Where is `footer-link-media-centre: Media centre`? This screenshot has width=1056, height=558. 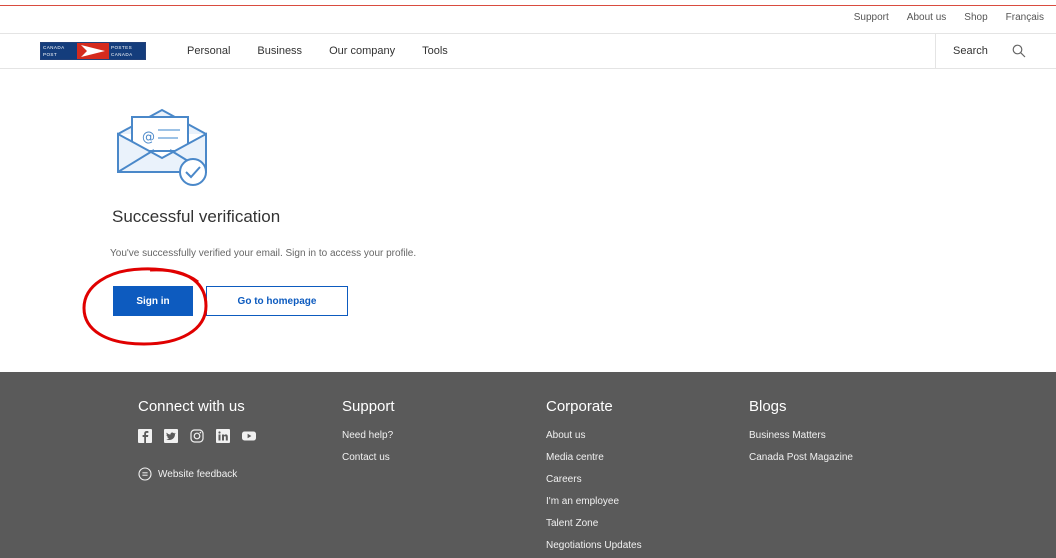
footer-link-media-centre: Media centre is located at coordinates (594, 458).